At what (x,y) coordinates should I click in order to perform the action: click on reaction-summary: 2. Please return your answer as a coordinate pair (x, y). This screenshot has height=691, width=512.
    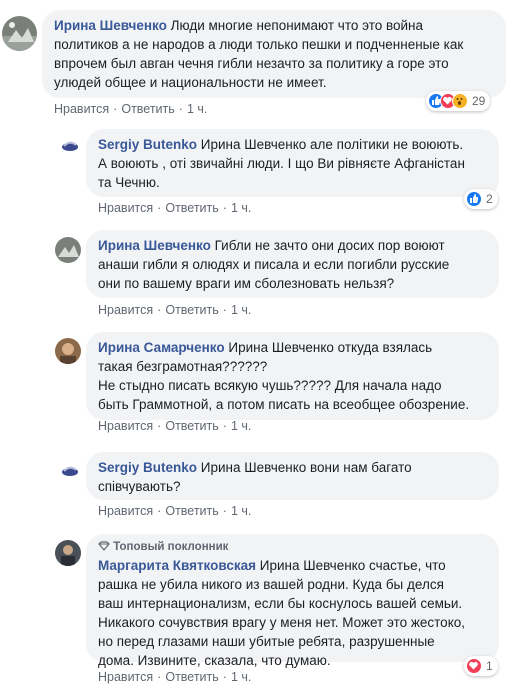
    Looking at the image, I should click on (481, 199).